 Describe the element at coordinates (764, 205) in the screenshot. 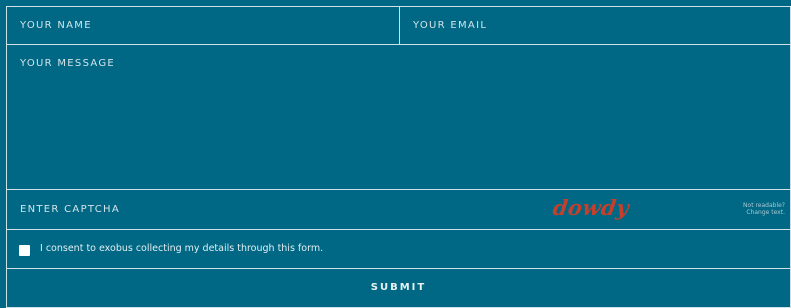

I see `refresh-line-1: Not readable?` at that location.